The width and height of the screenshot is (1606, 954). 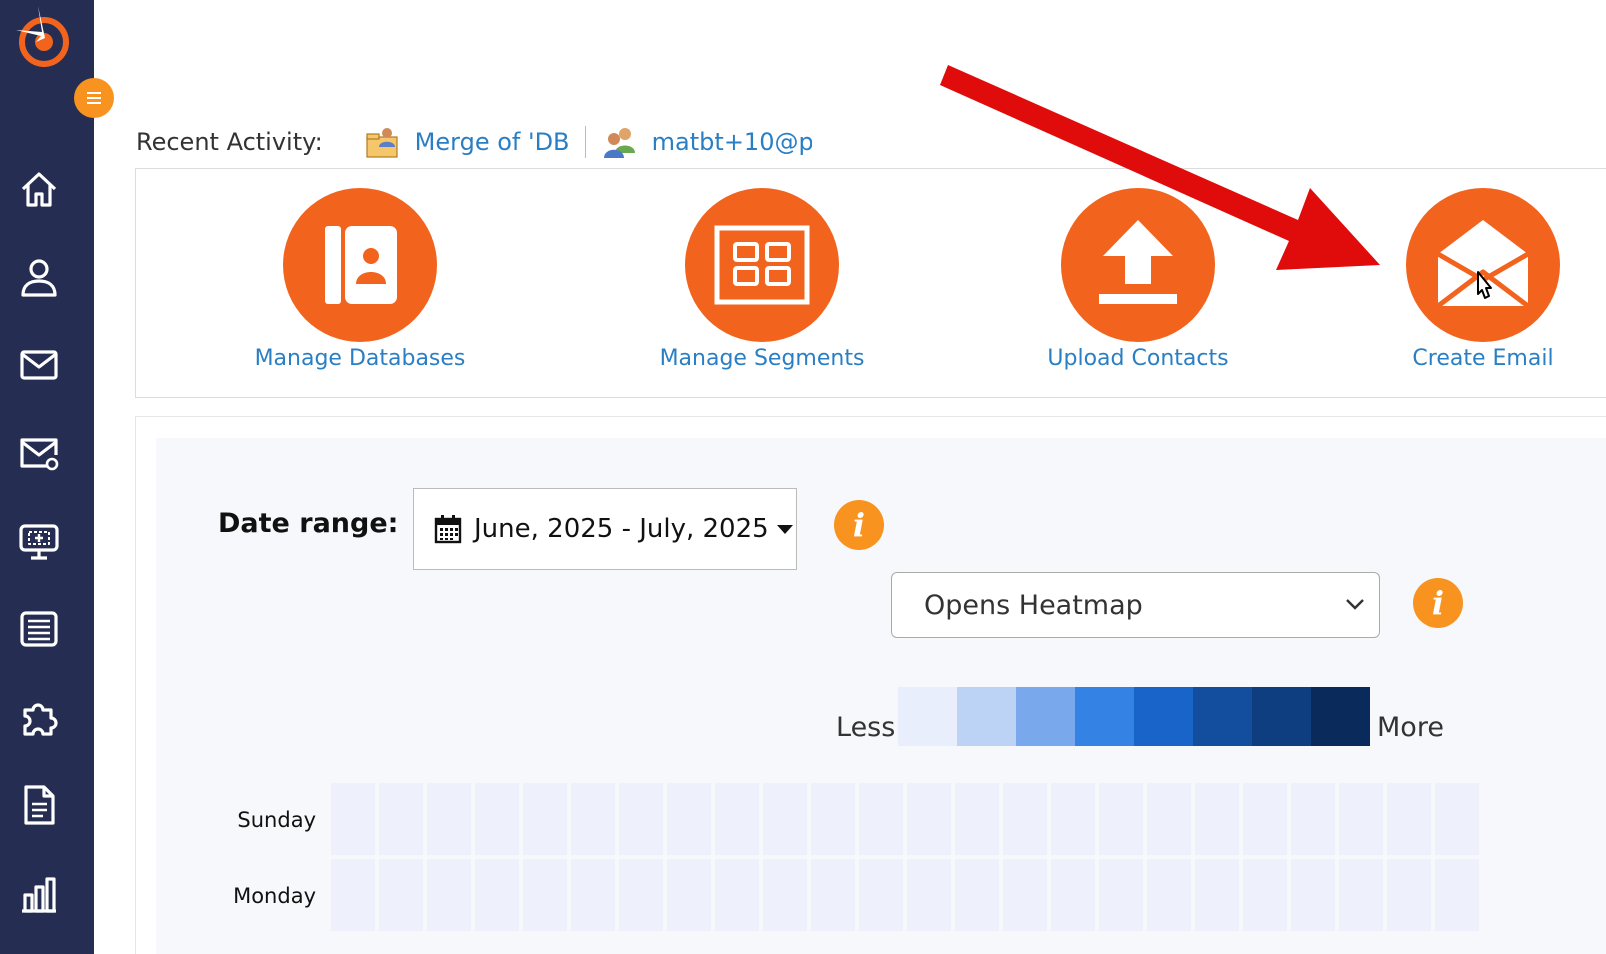 I want to click on user-icon, so click(x=39, y=278).